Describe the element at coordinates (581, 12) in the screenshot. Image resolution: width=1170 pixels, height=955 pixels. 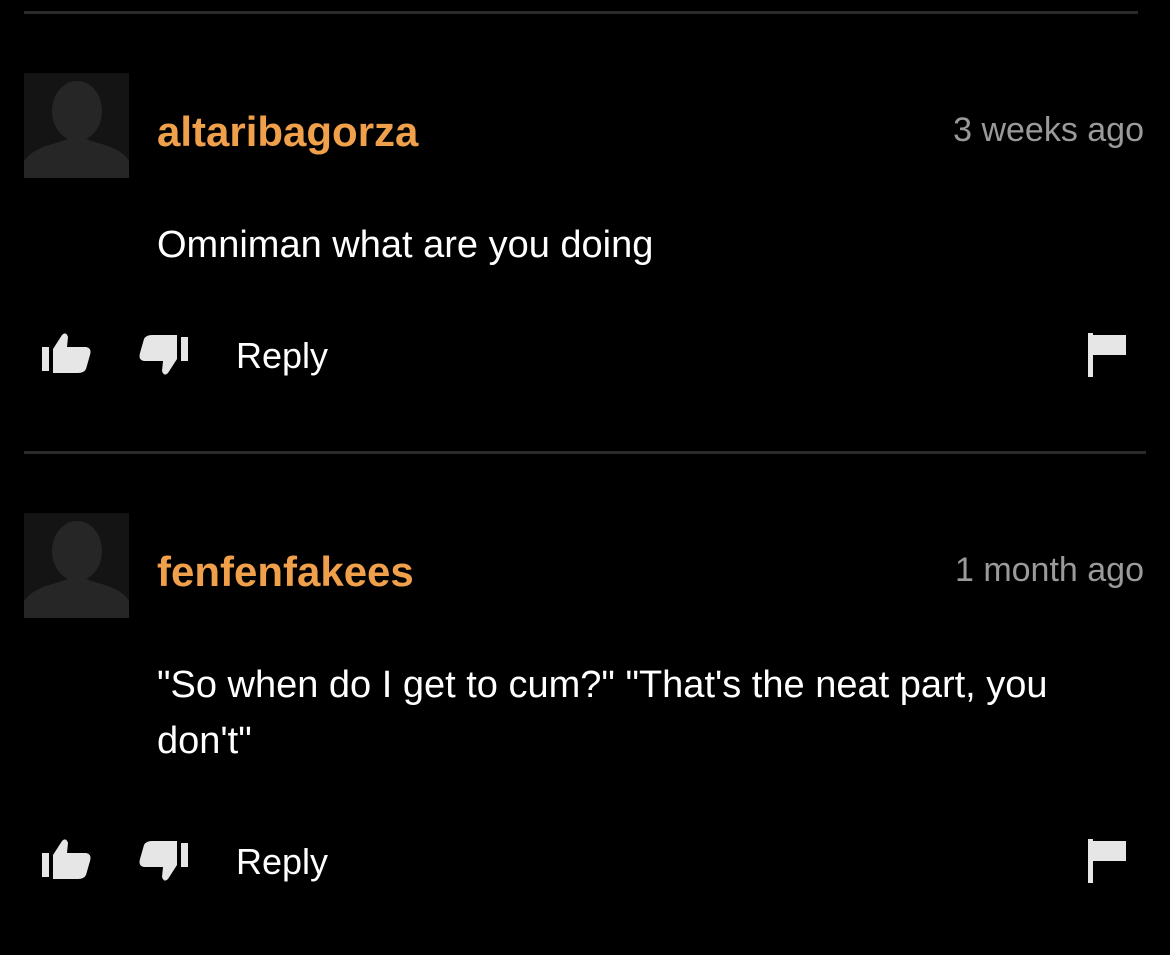
I see `top-divider` at that location.